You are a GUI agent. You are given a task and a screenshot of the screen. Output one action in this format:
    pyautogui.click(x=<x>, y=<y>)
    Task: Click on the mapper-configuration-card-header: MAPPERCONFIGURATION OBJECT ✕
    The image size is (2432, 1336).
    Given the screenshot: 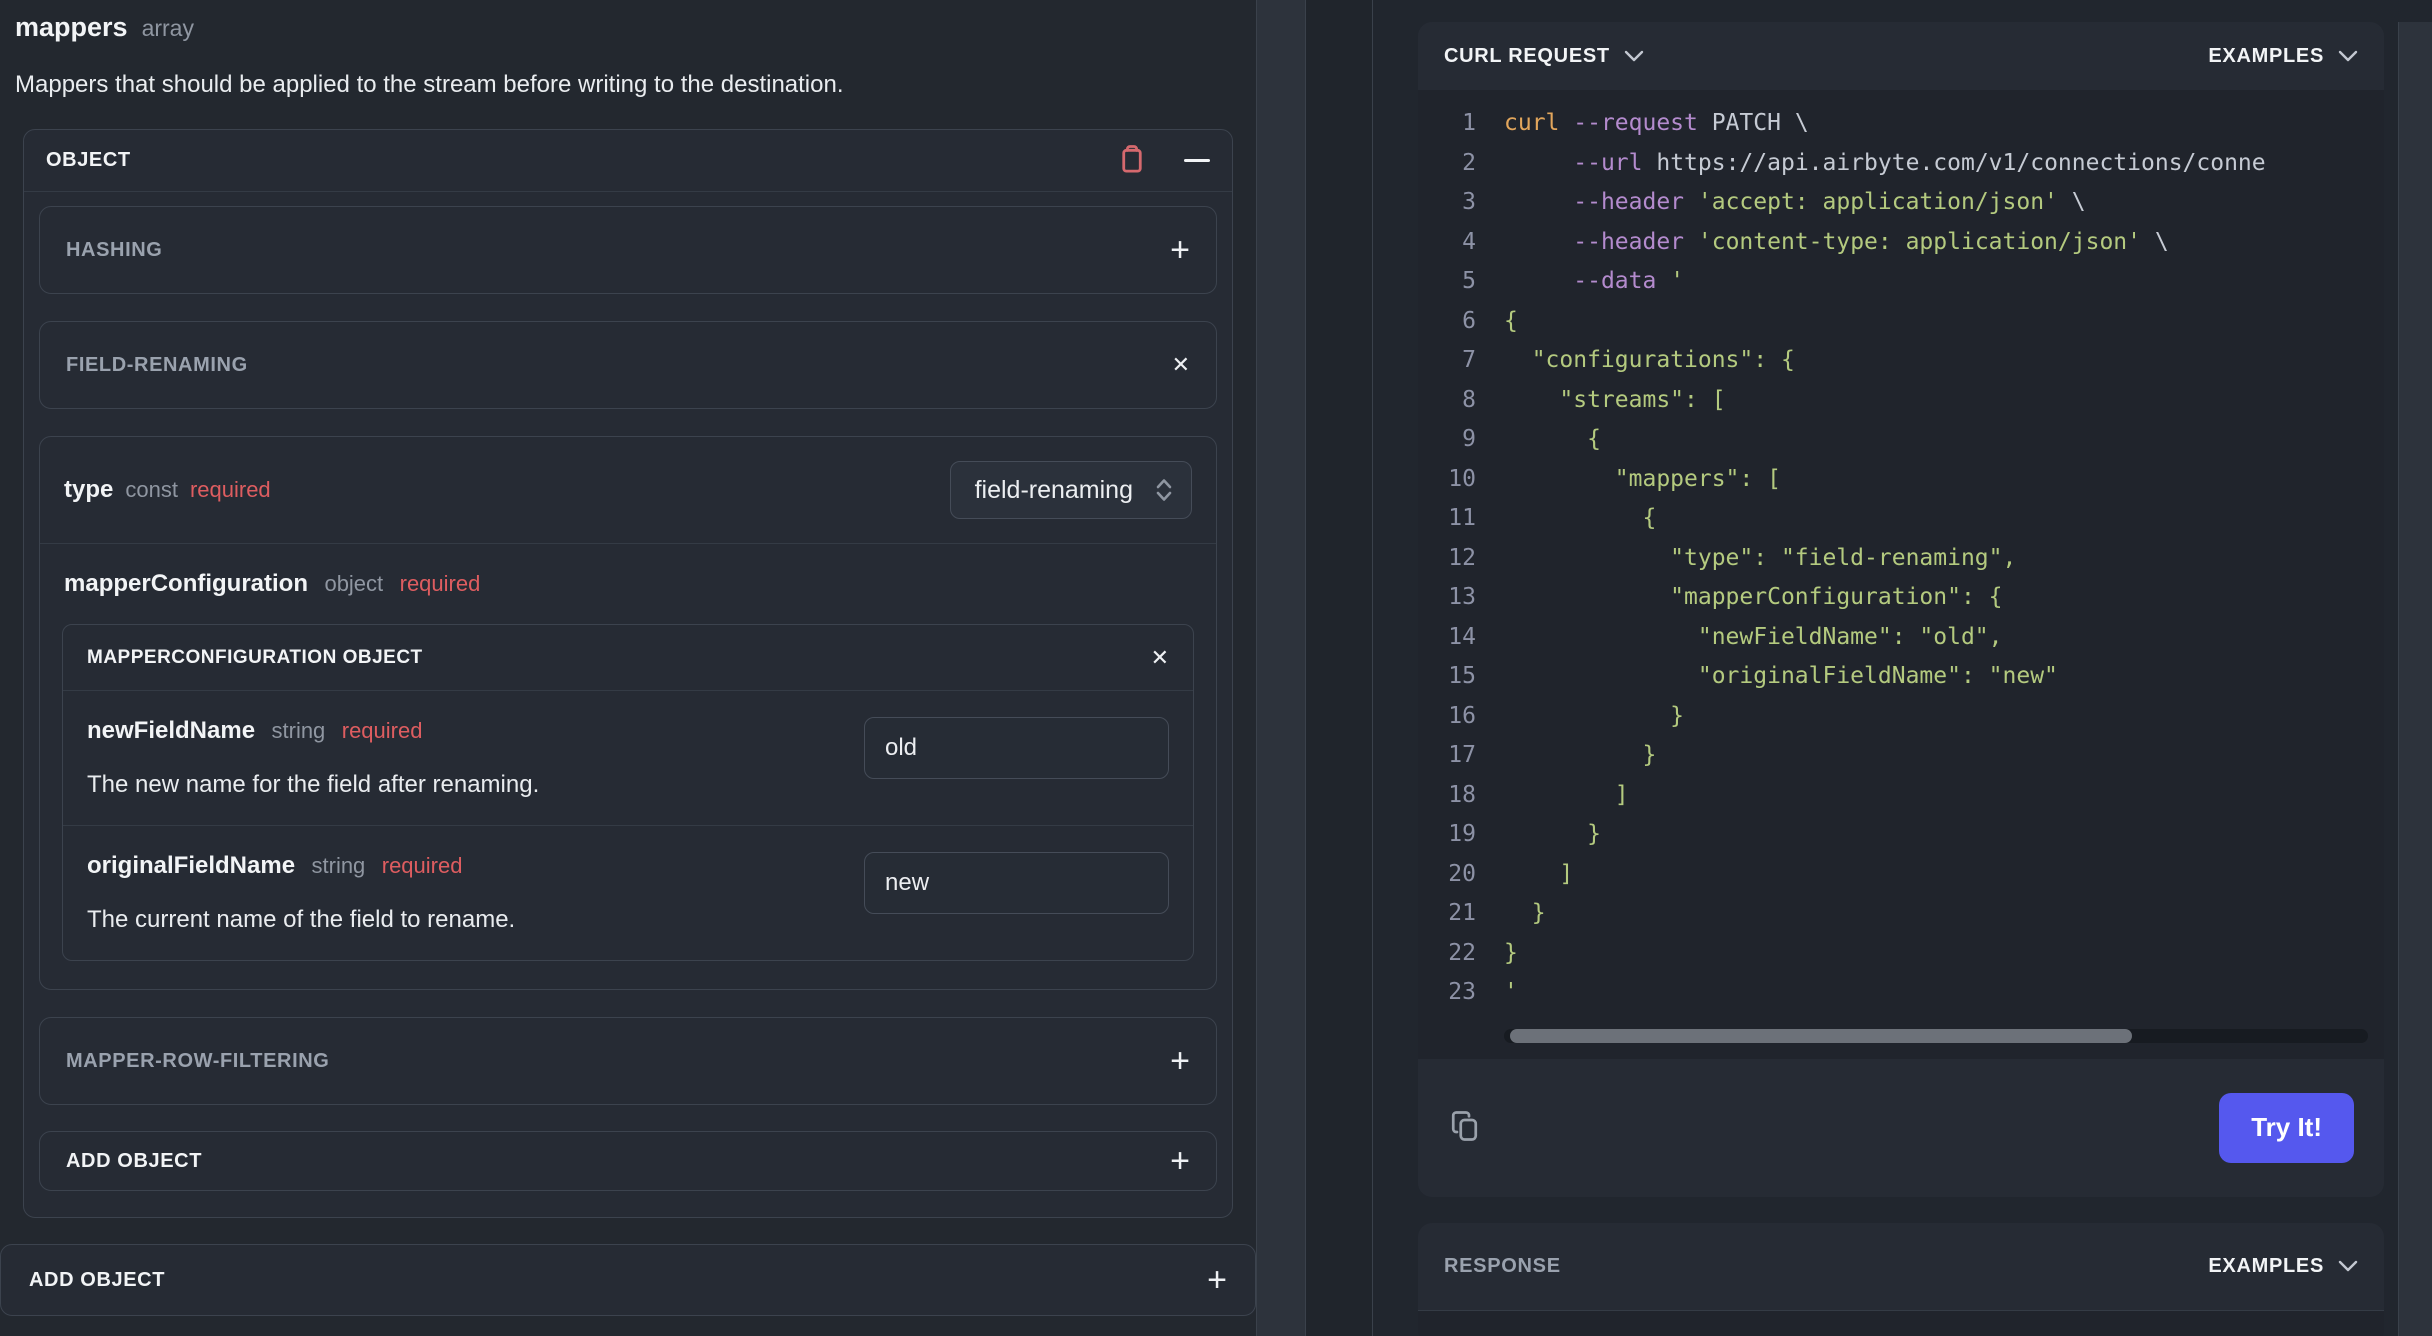 What is the action you would take?
    pyautogui.click(x=628, y=658)
    